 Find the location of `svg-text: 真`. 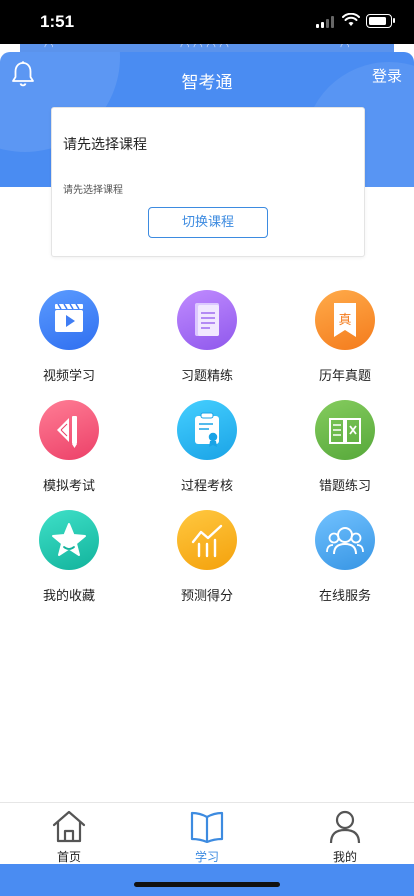

svg-text: 真 is located at coordinates (344, 320).